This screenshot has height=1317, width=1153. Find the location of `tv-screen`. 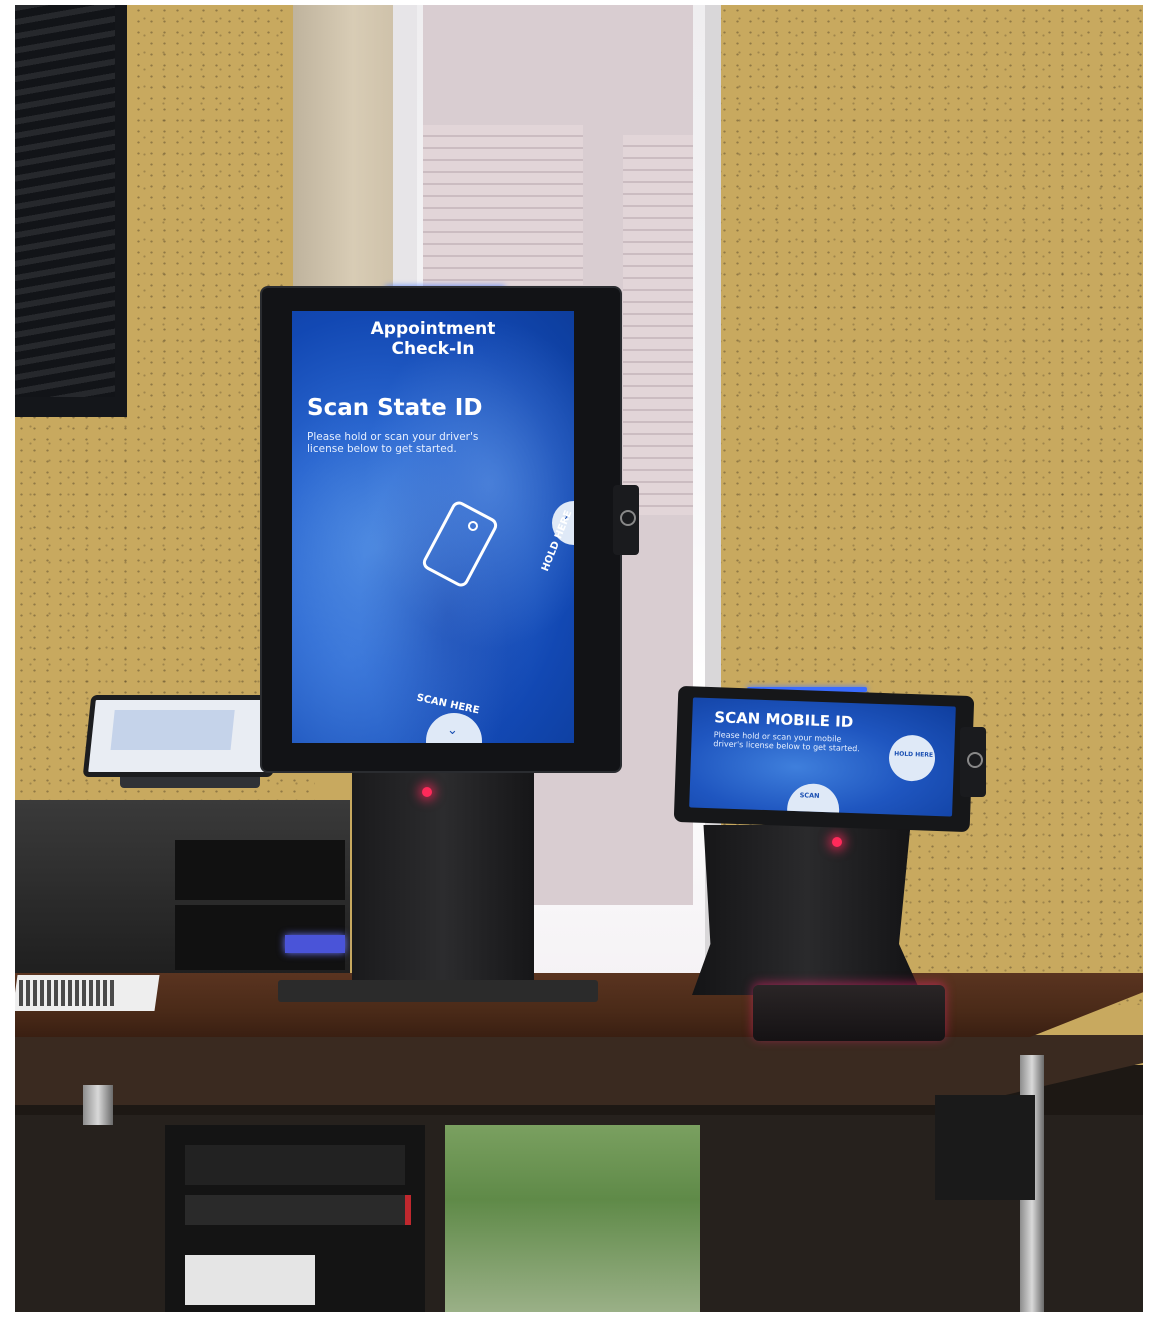

tv-screen is located at coordinates (65, 201).